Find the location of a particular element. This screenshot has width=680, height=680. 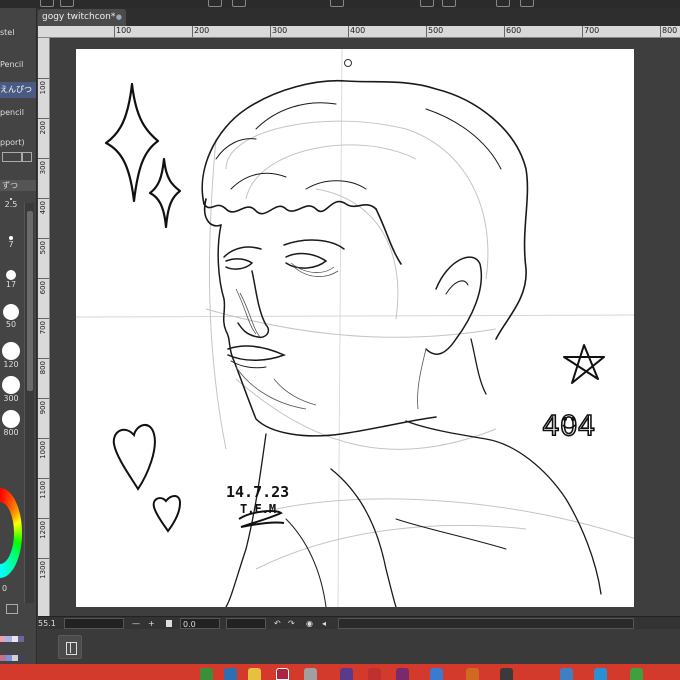

brush-size-preset: 17 is located at coordinates (11, 279).